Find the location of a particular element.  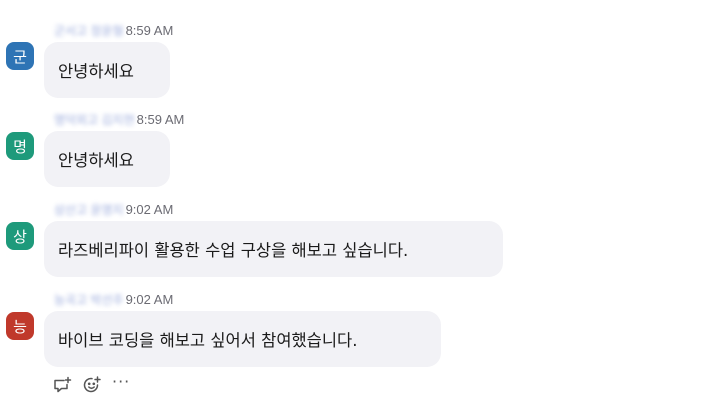

avatar: 명 is located at coordinates (20, 146).